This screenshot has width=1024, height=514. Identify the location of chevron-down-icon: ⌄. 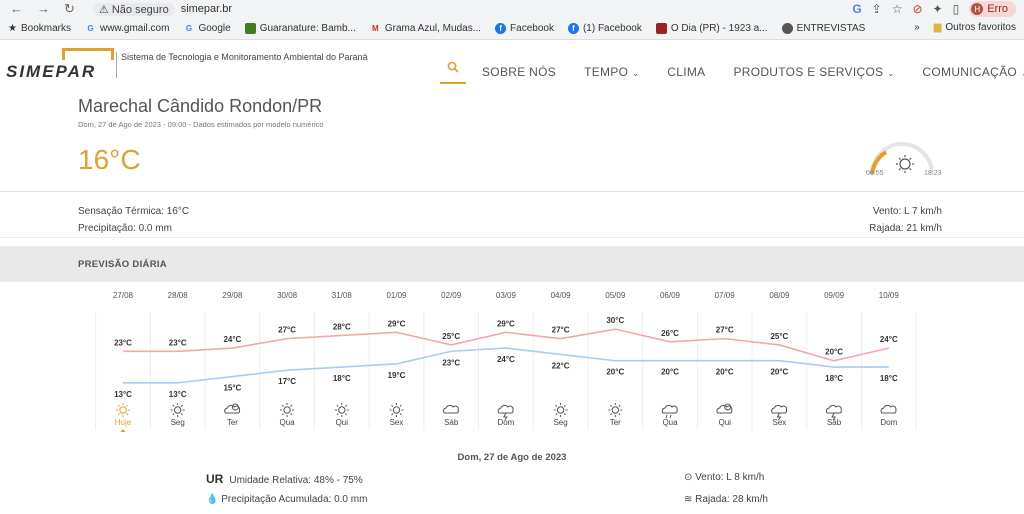
(636, 73).